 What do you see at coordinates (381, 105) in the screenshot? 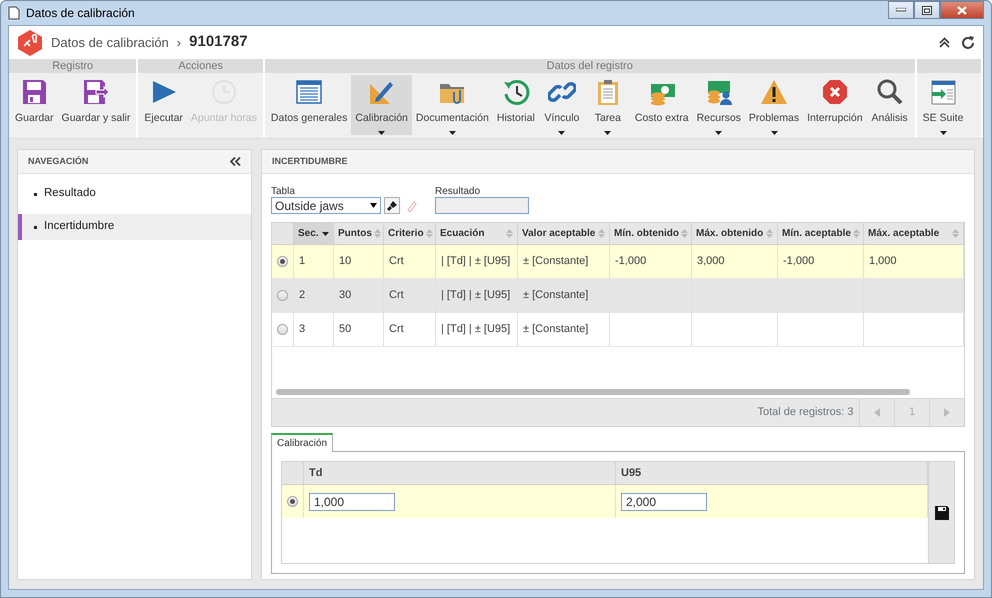
I see `toolbar-button: Calibración` at bounding box center [381, 105].